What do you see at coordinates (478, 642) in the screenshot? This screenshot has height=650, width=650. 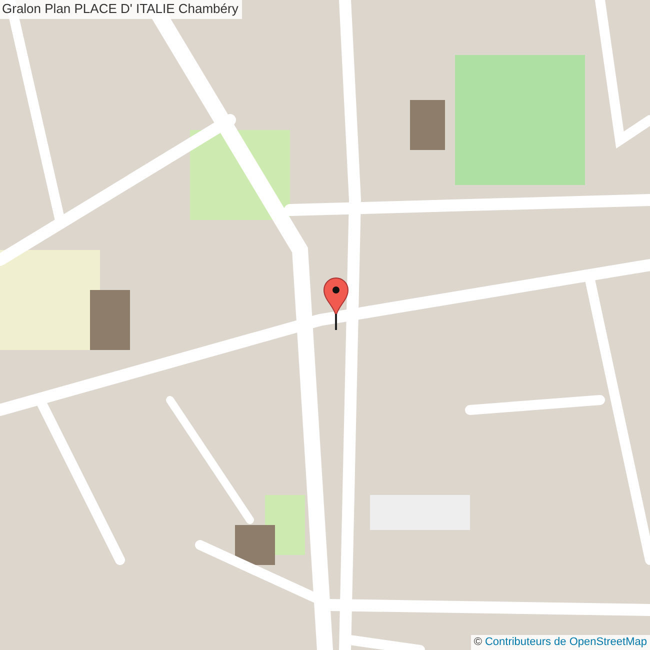 I see `copyright-sign: ©` at bounding box center [478, 642].